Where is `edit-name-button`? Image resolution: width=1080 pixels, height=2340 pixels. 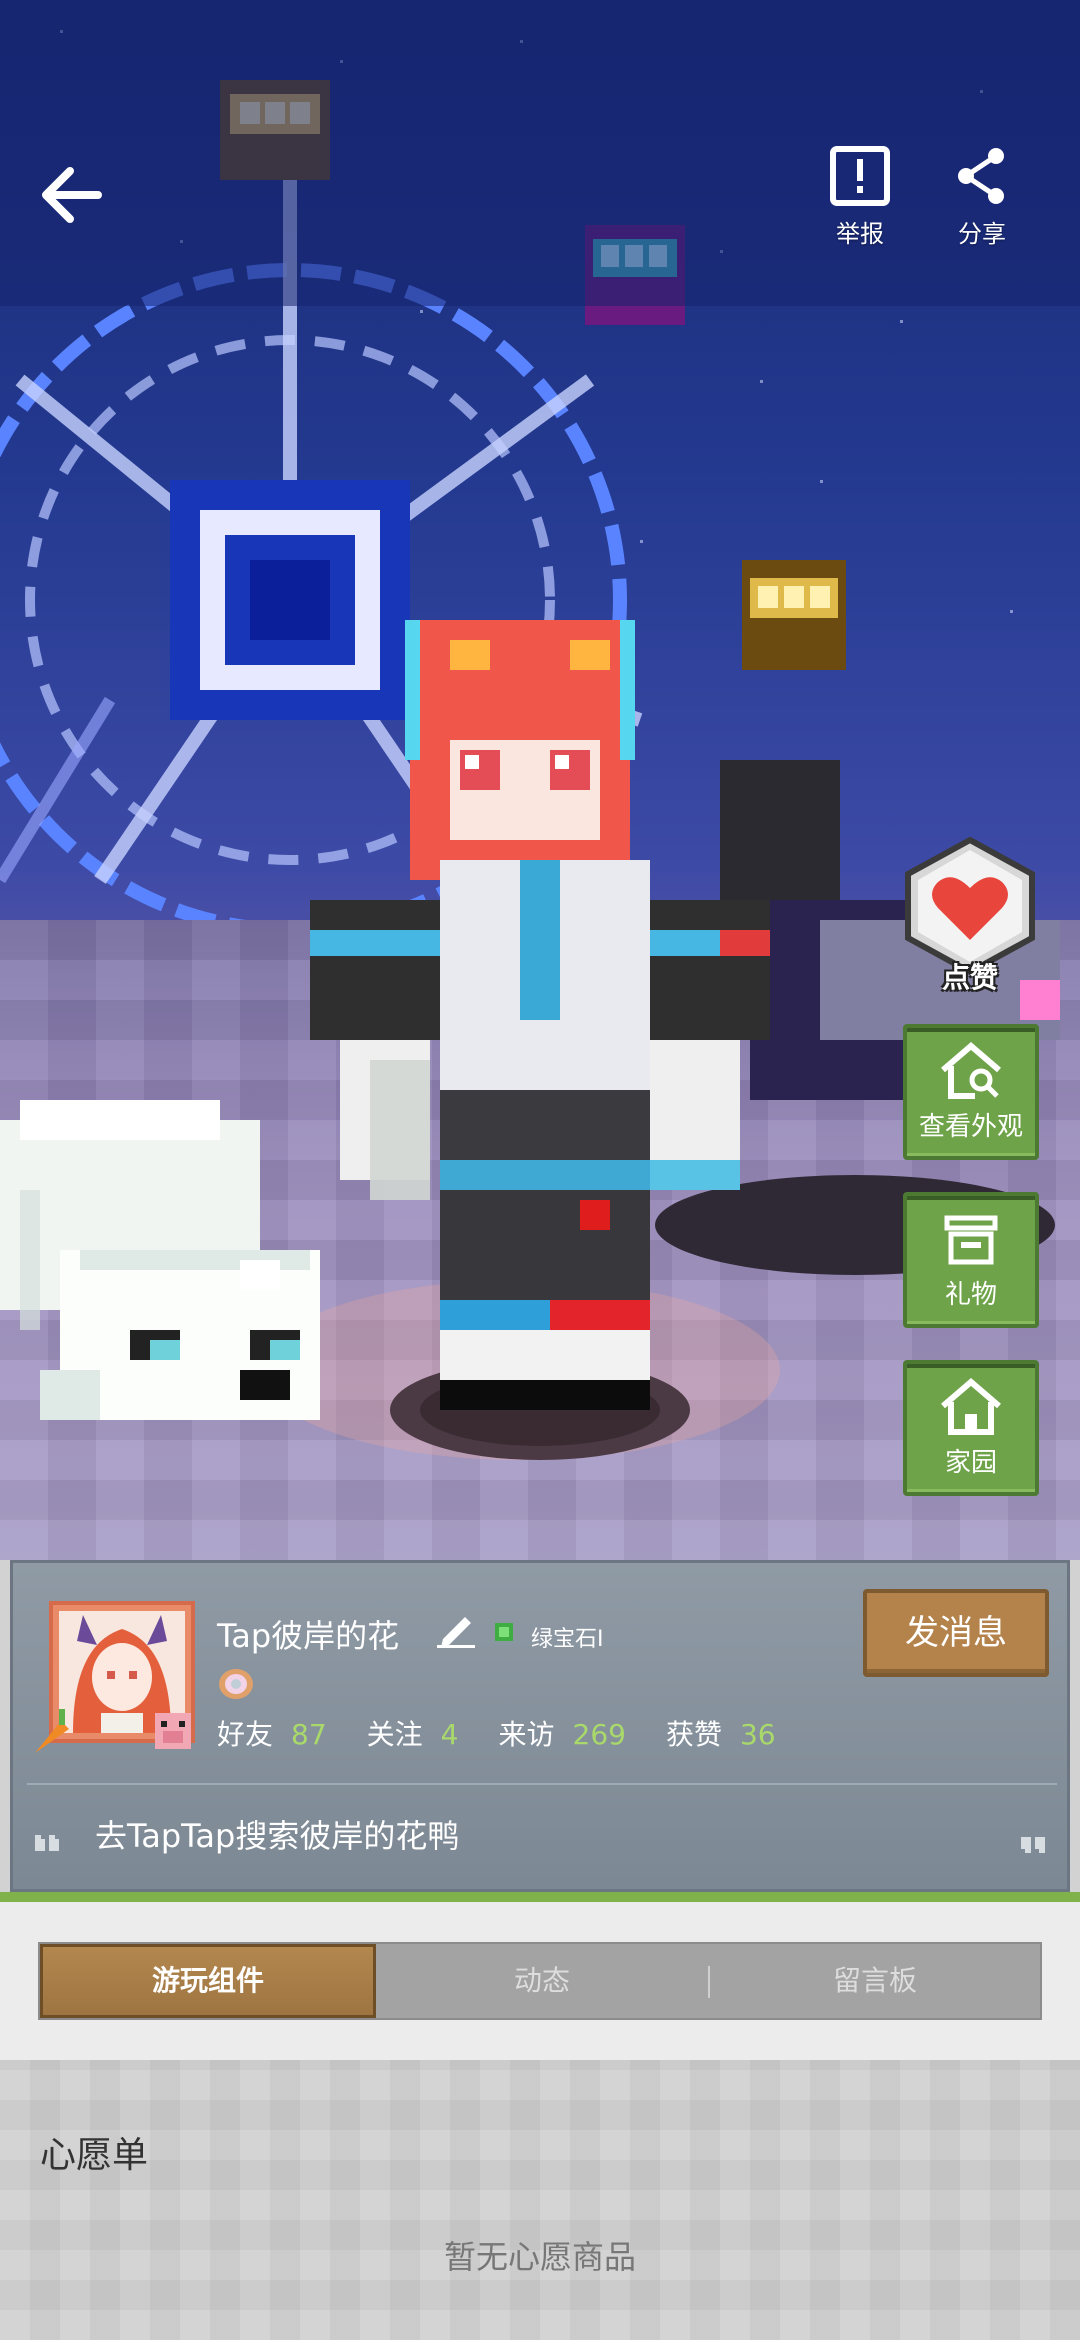
edit-name-button is located at coordinates (455, 1631).